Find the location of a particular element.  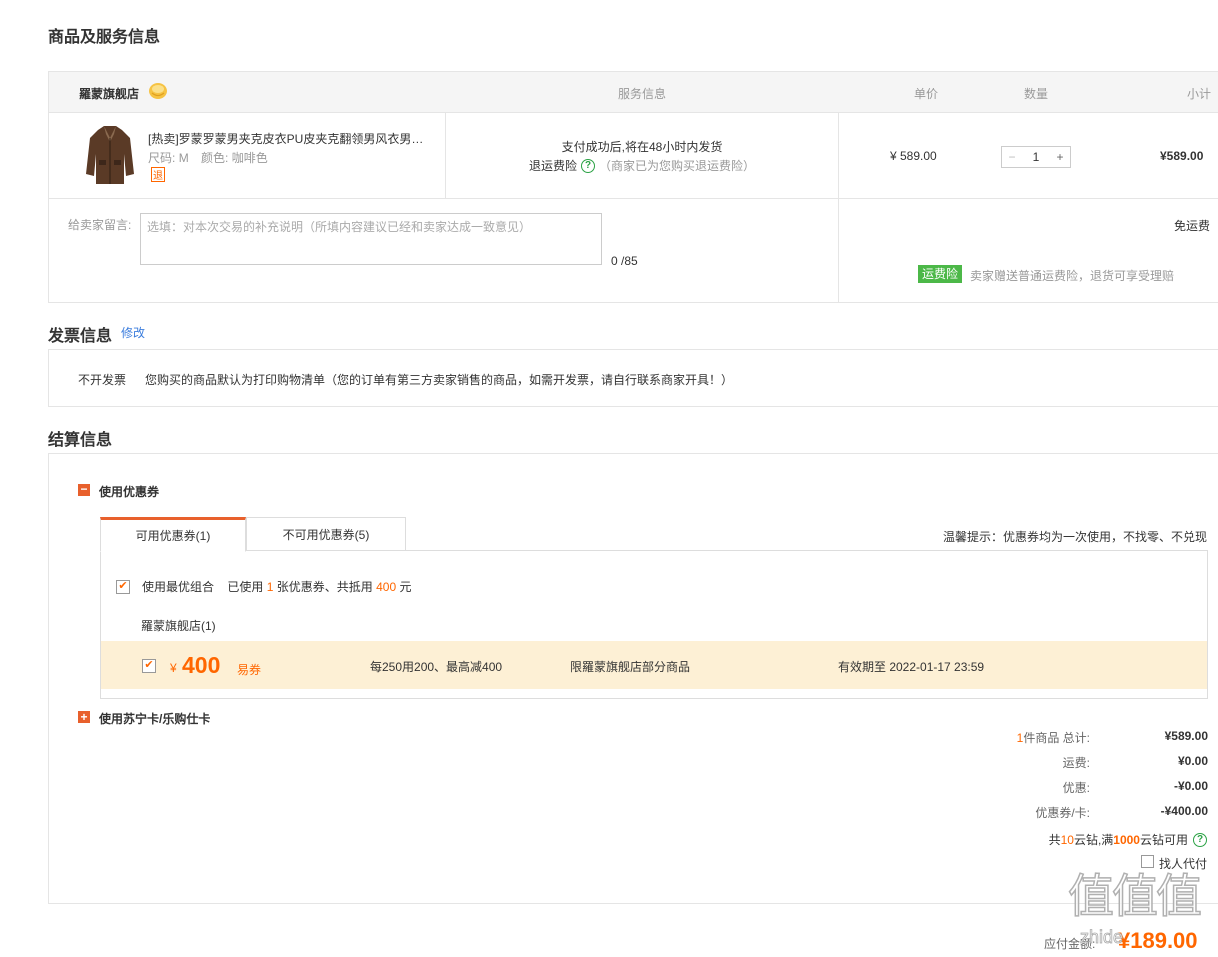

minus-button: − is located at coordinates (1012, 157).